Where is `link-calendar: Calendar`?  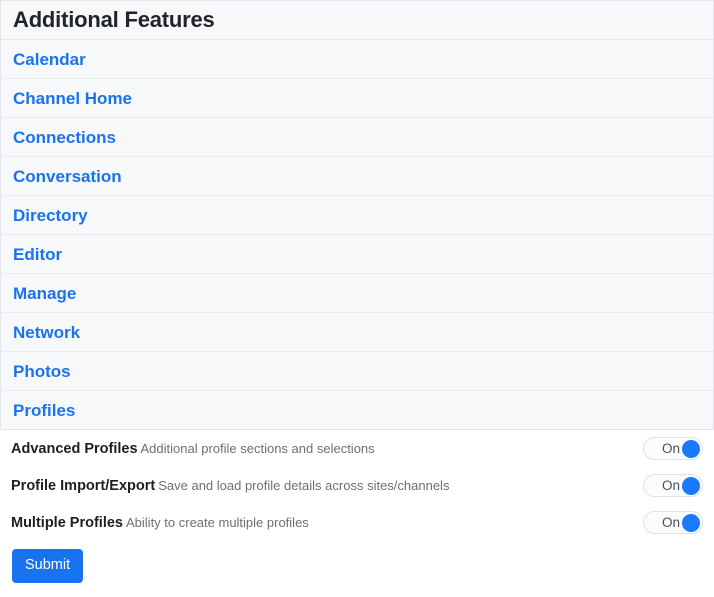
link-calendar: Calendar is located at coordinates (49, 59).